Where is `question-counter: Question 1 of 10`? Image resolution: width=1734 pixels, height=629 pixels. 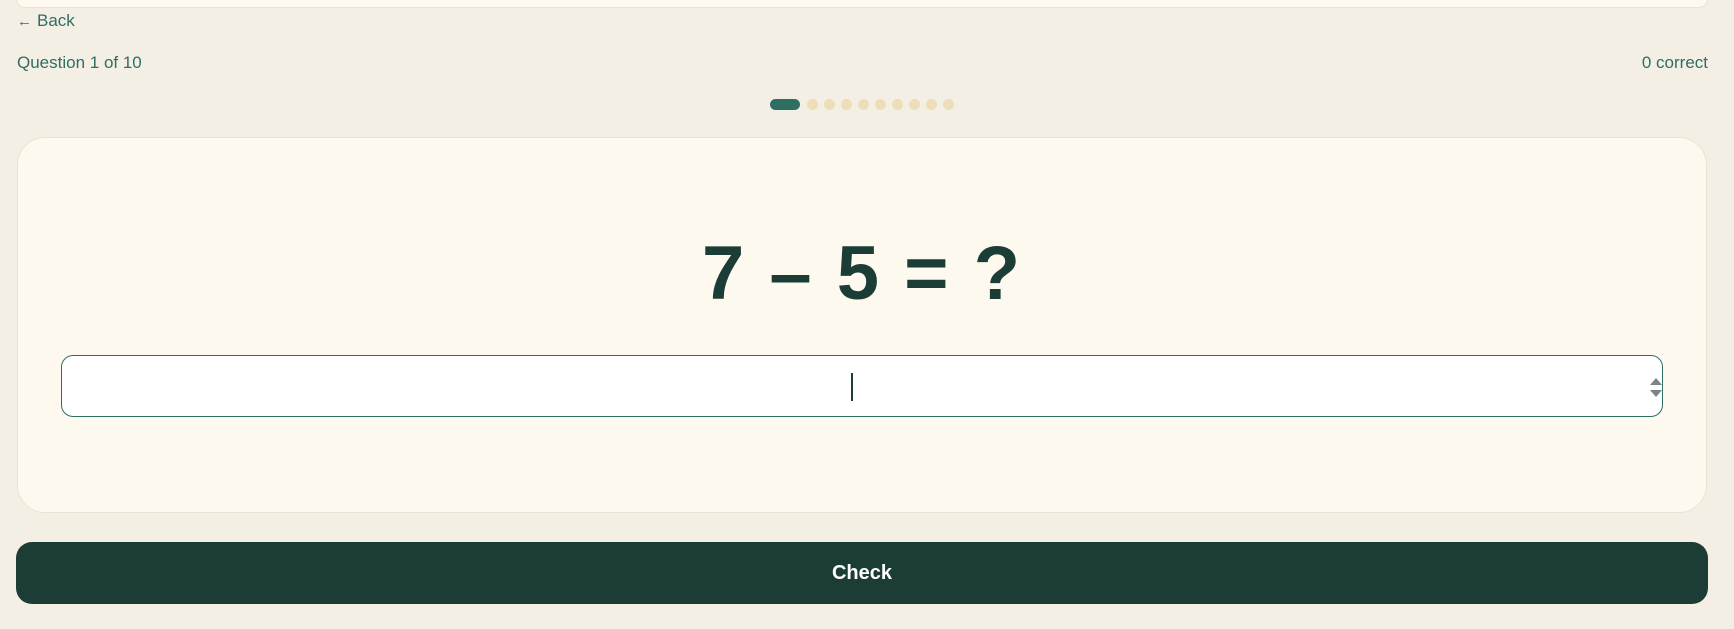
question-counter: Question 1 of 10 is located at coordinates (79, 62).